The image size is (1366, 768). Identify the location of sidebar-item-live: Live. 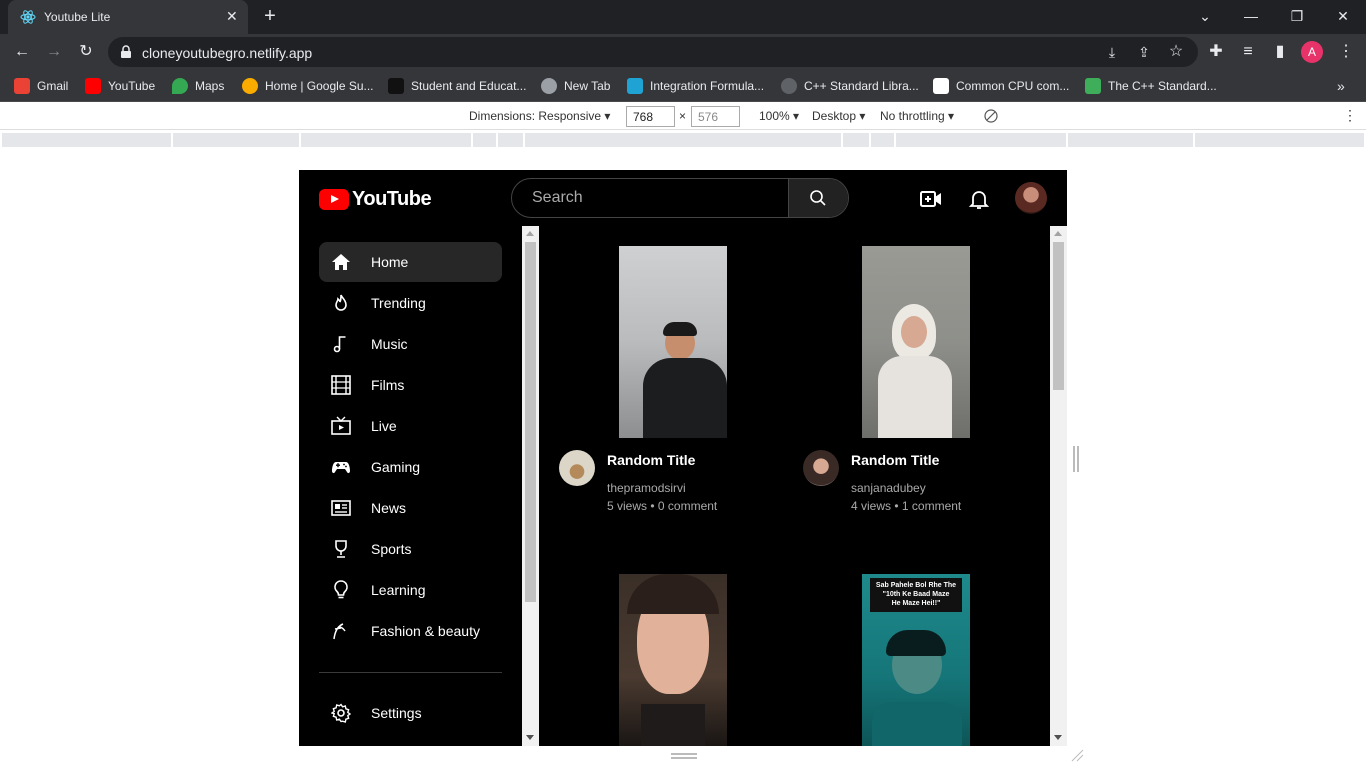
(410, 426).